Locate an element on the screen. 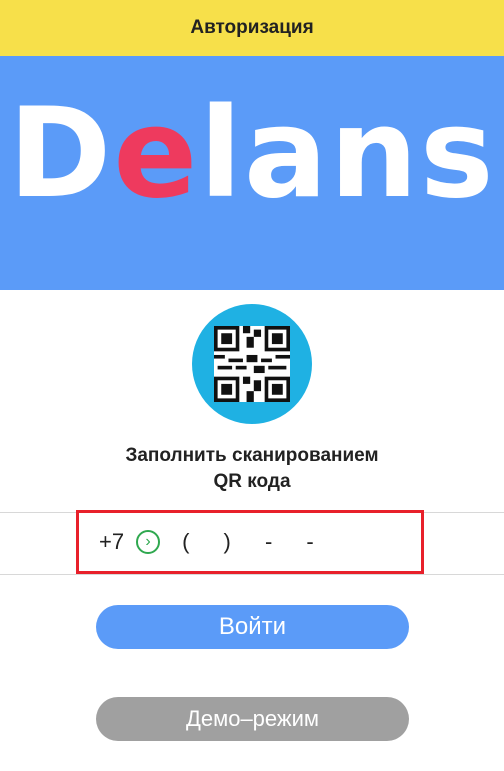 The width and height of the screenshot is (504, 771). qr-code-icon is located at coordinates (252, 364).